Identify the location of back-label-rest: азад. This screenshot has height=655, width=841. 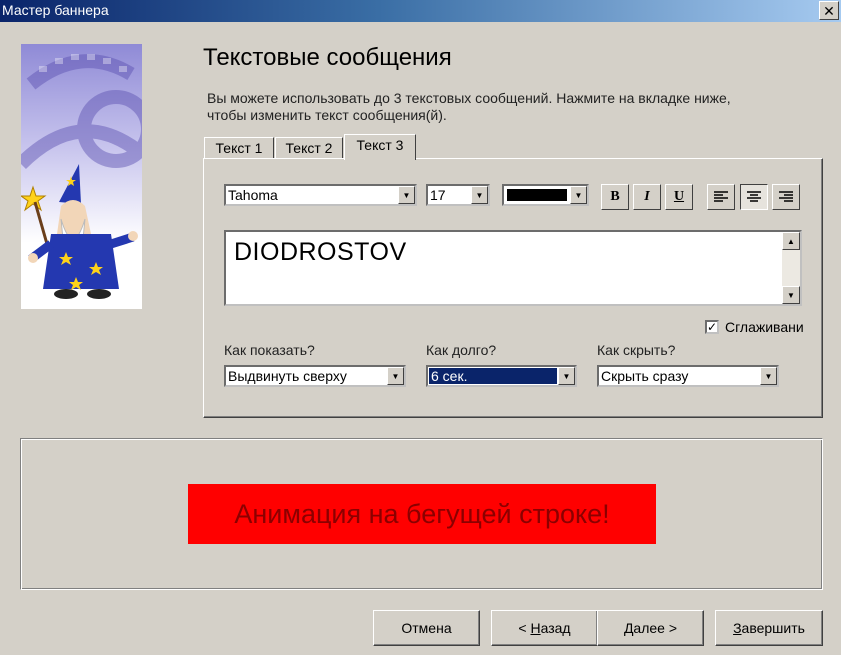
(555, 628).